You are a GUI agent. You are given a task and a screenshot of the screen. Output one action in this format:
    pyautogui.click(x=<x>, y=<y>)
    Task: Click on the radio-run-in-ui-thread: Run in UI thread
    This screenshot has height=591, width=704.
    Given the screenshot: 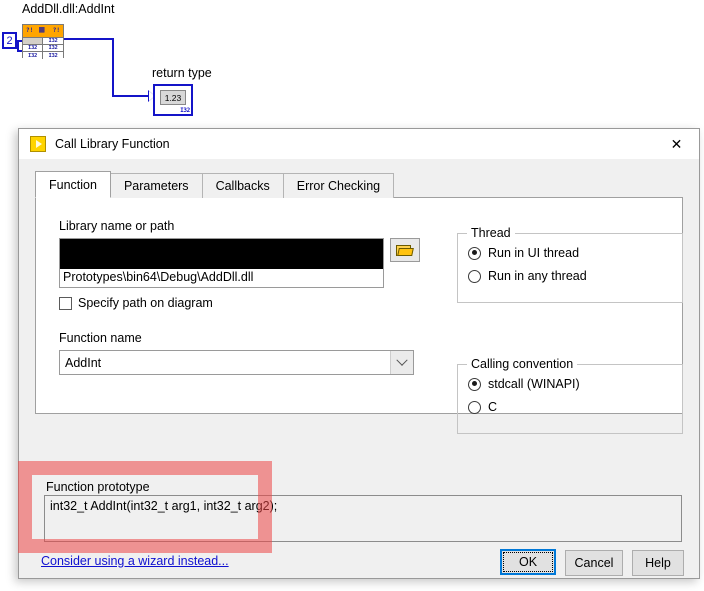 What is the action you would take?
    pyautogui.click(x=523, y=253)
    